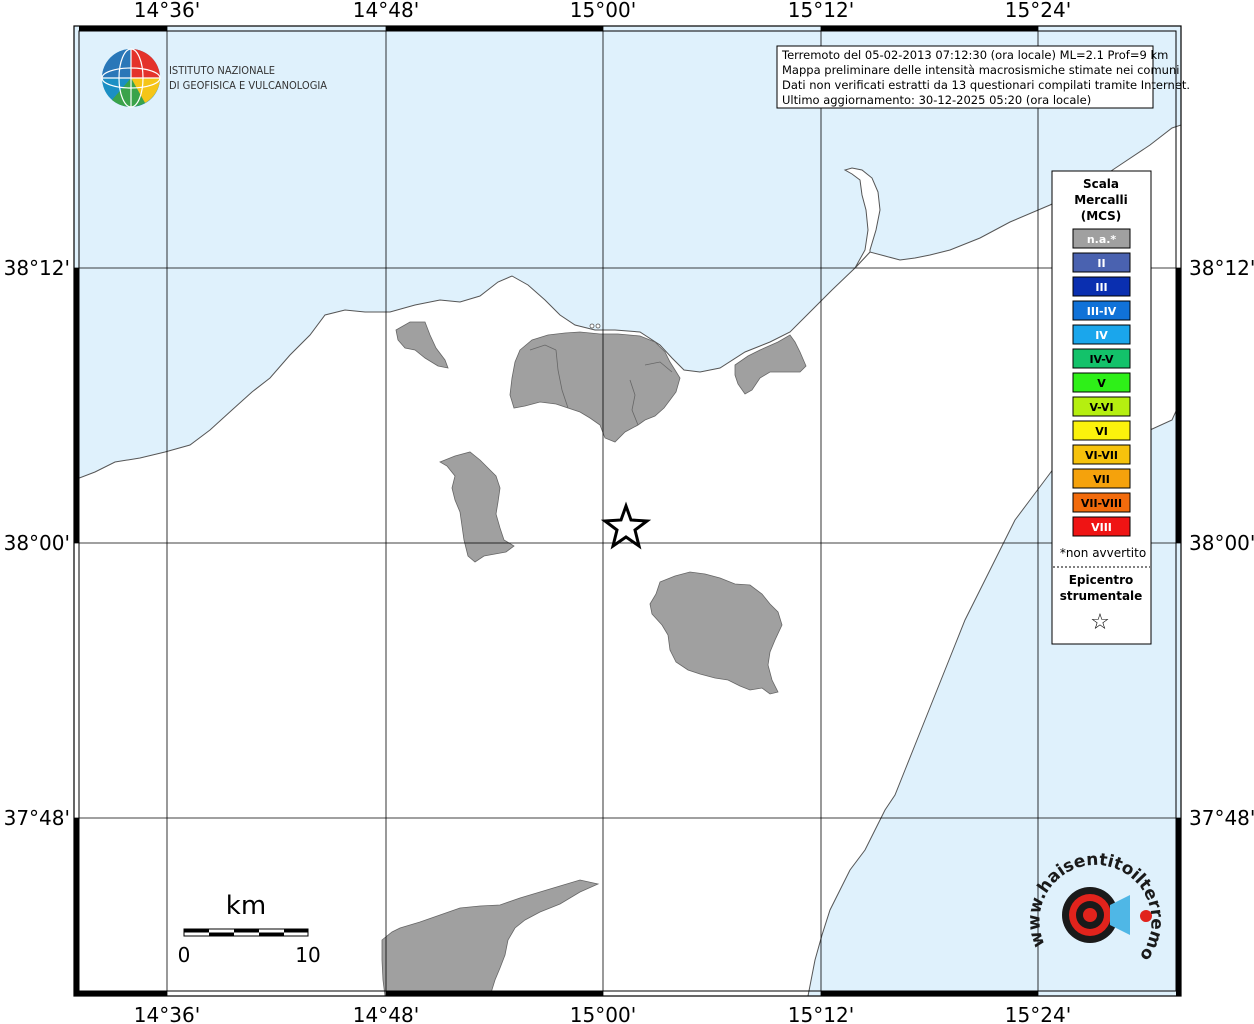  I want to click on legend-label: II, so click(1101, 263).